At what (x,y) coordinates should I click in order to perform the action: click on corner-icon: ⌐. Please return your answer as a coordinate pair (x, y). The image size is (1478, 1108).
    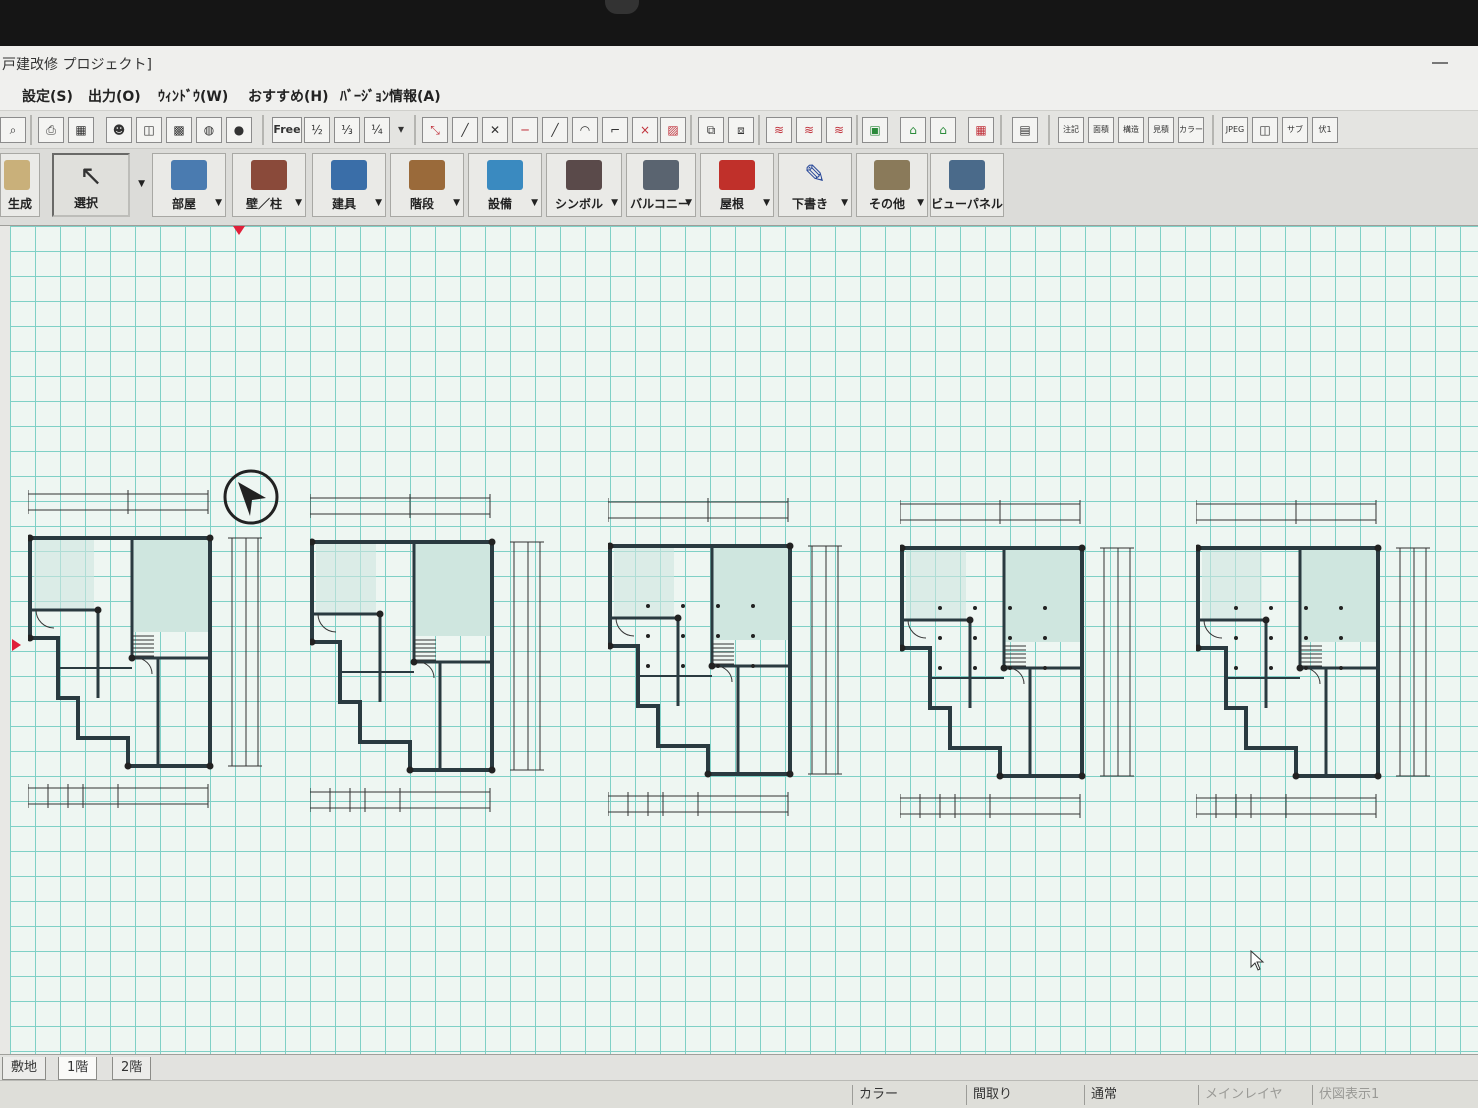
    Looking at the image, I should click on (615, 130).